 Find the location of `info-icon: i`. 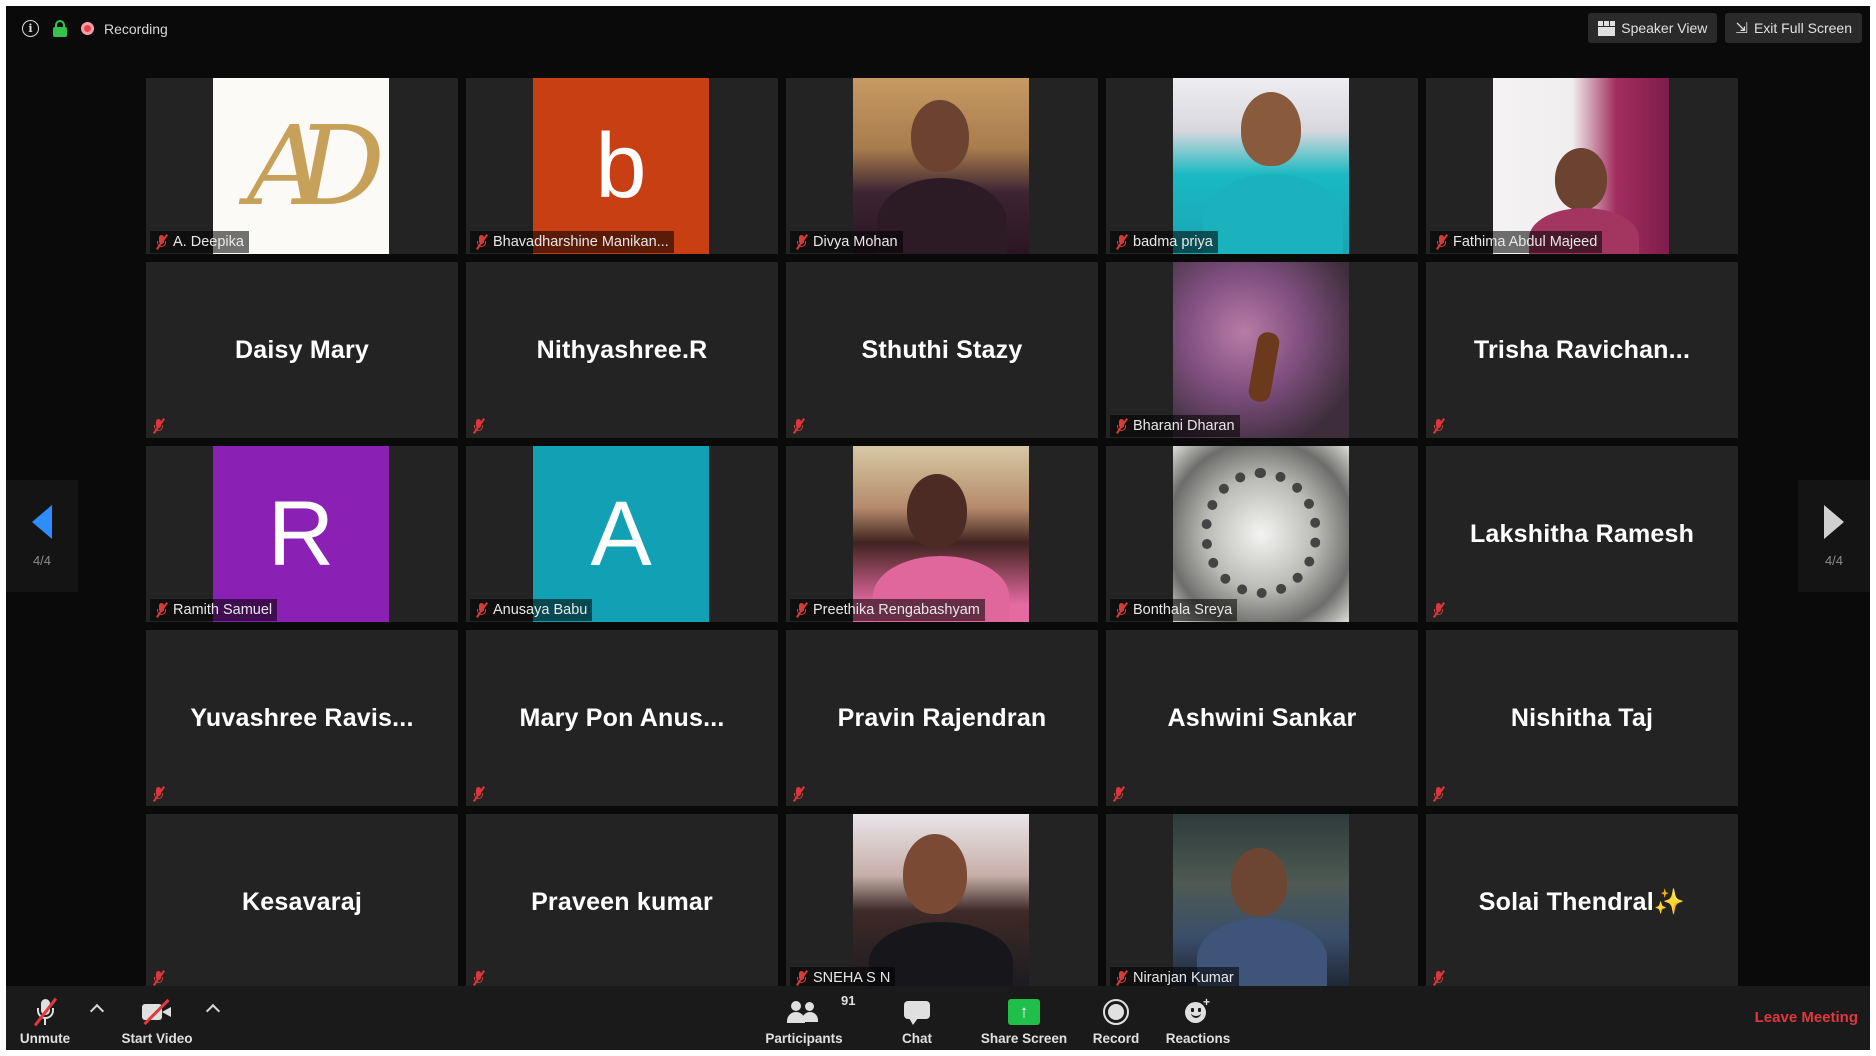

info-icon: i is located at coordinates (30, 28).